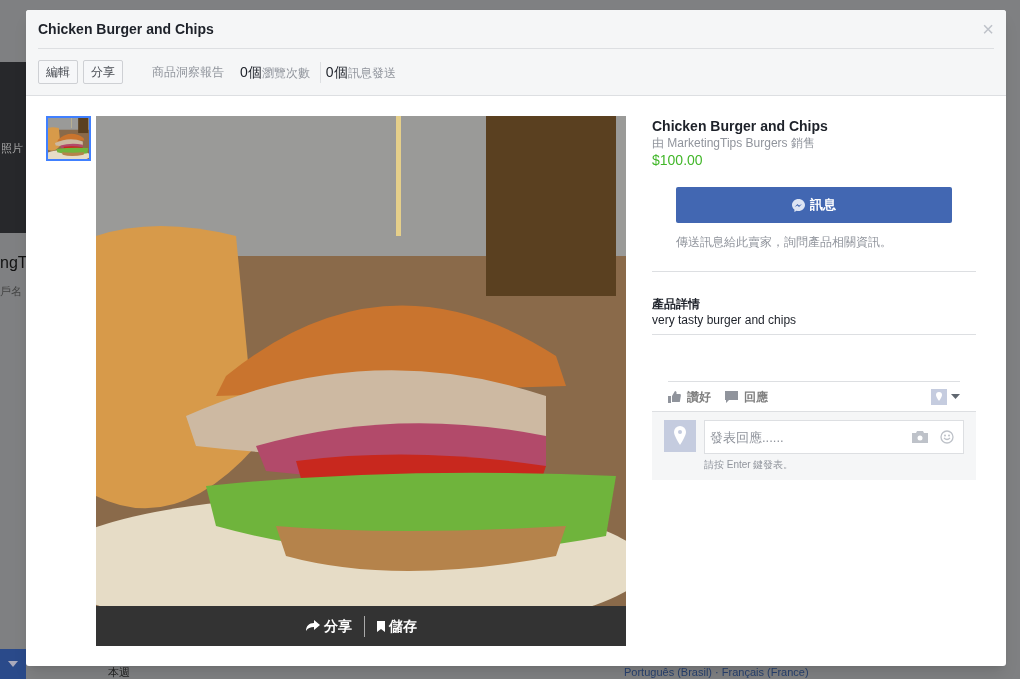 This screenshot has height=679, width=1020. I want to click on photo-thumbnail, so click(68, 138).